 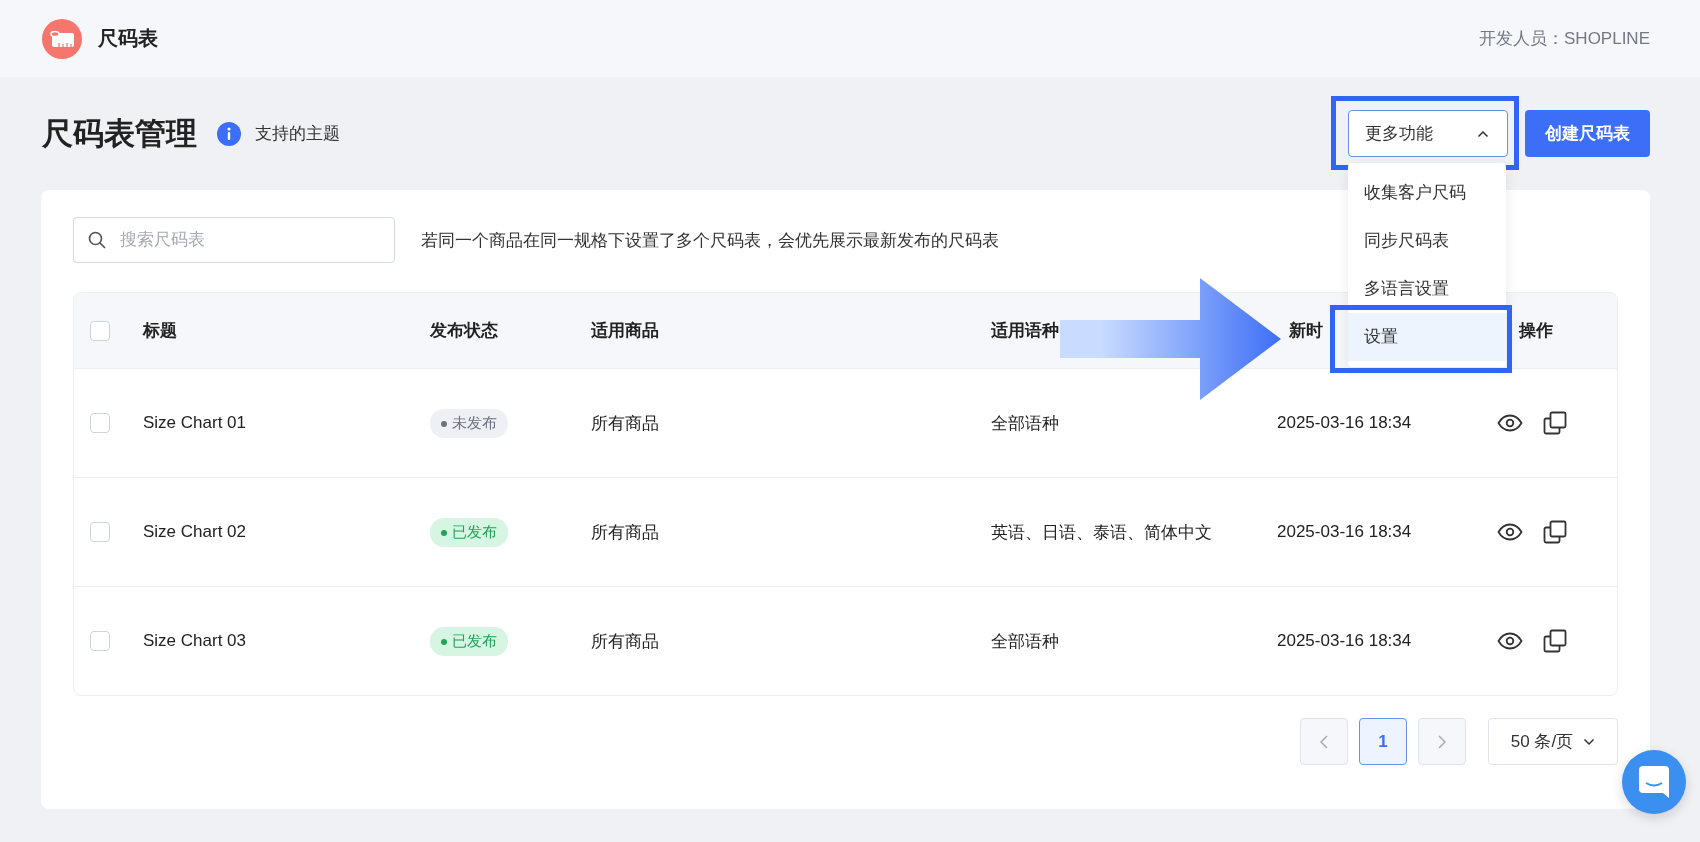 I want to click on page-button: 1, so click(x=1383, y=741).